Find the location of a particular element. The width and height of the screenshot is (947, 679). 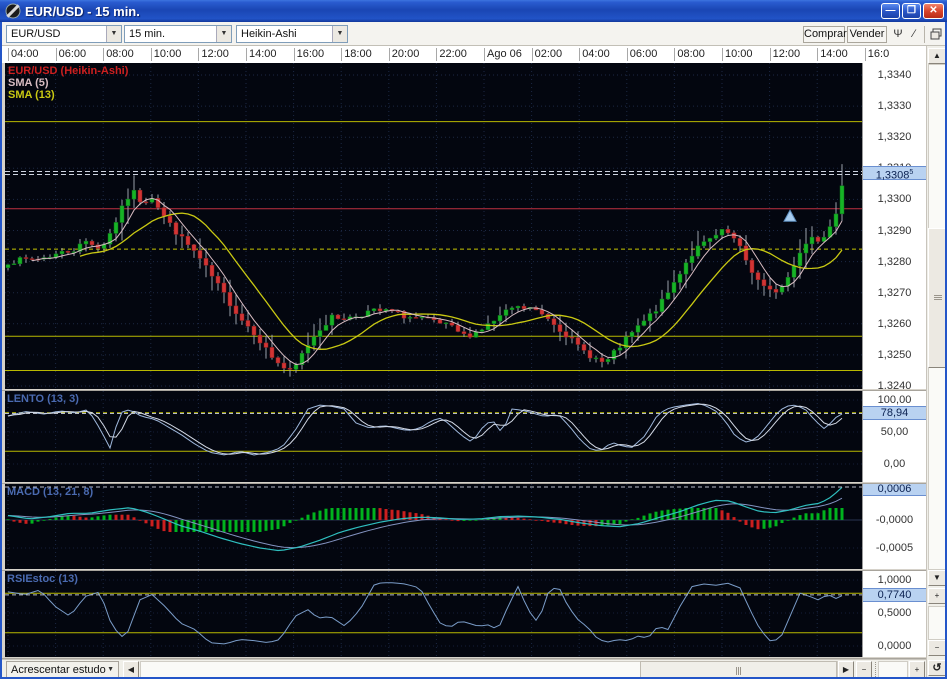

macd-panel-canvas is located at coordinates (433, 526).